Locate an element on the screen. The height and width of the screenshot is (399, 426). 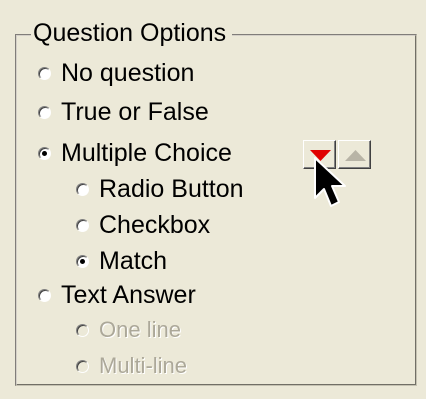
radio-checkbox: Checkbox is located at coordinates (143, 225).